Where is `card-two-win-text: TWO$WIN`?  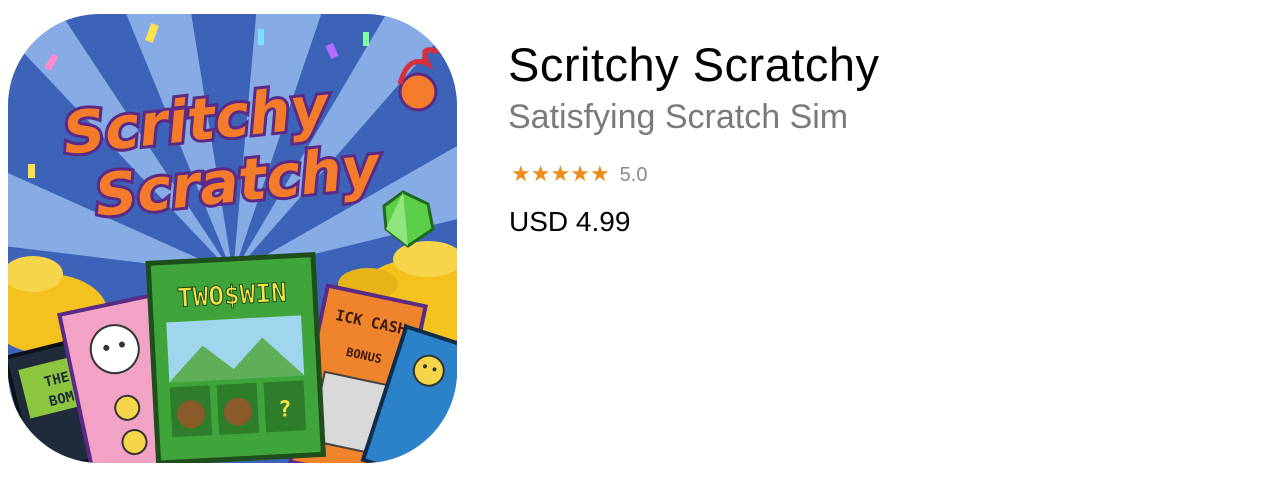
card-two-win-text: TWO$WIN is located at coordinates (231, 296).